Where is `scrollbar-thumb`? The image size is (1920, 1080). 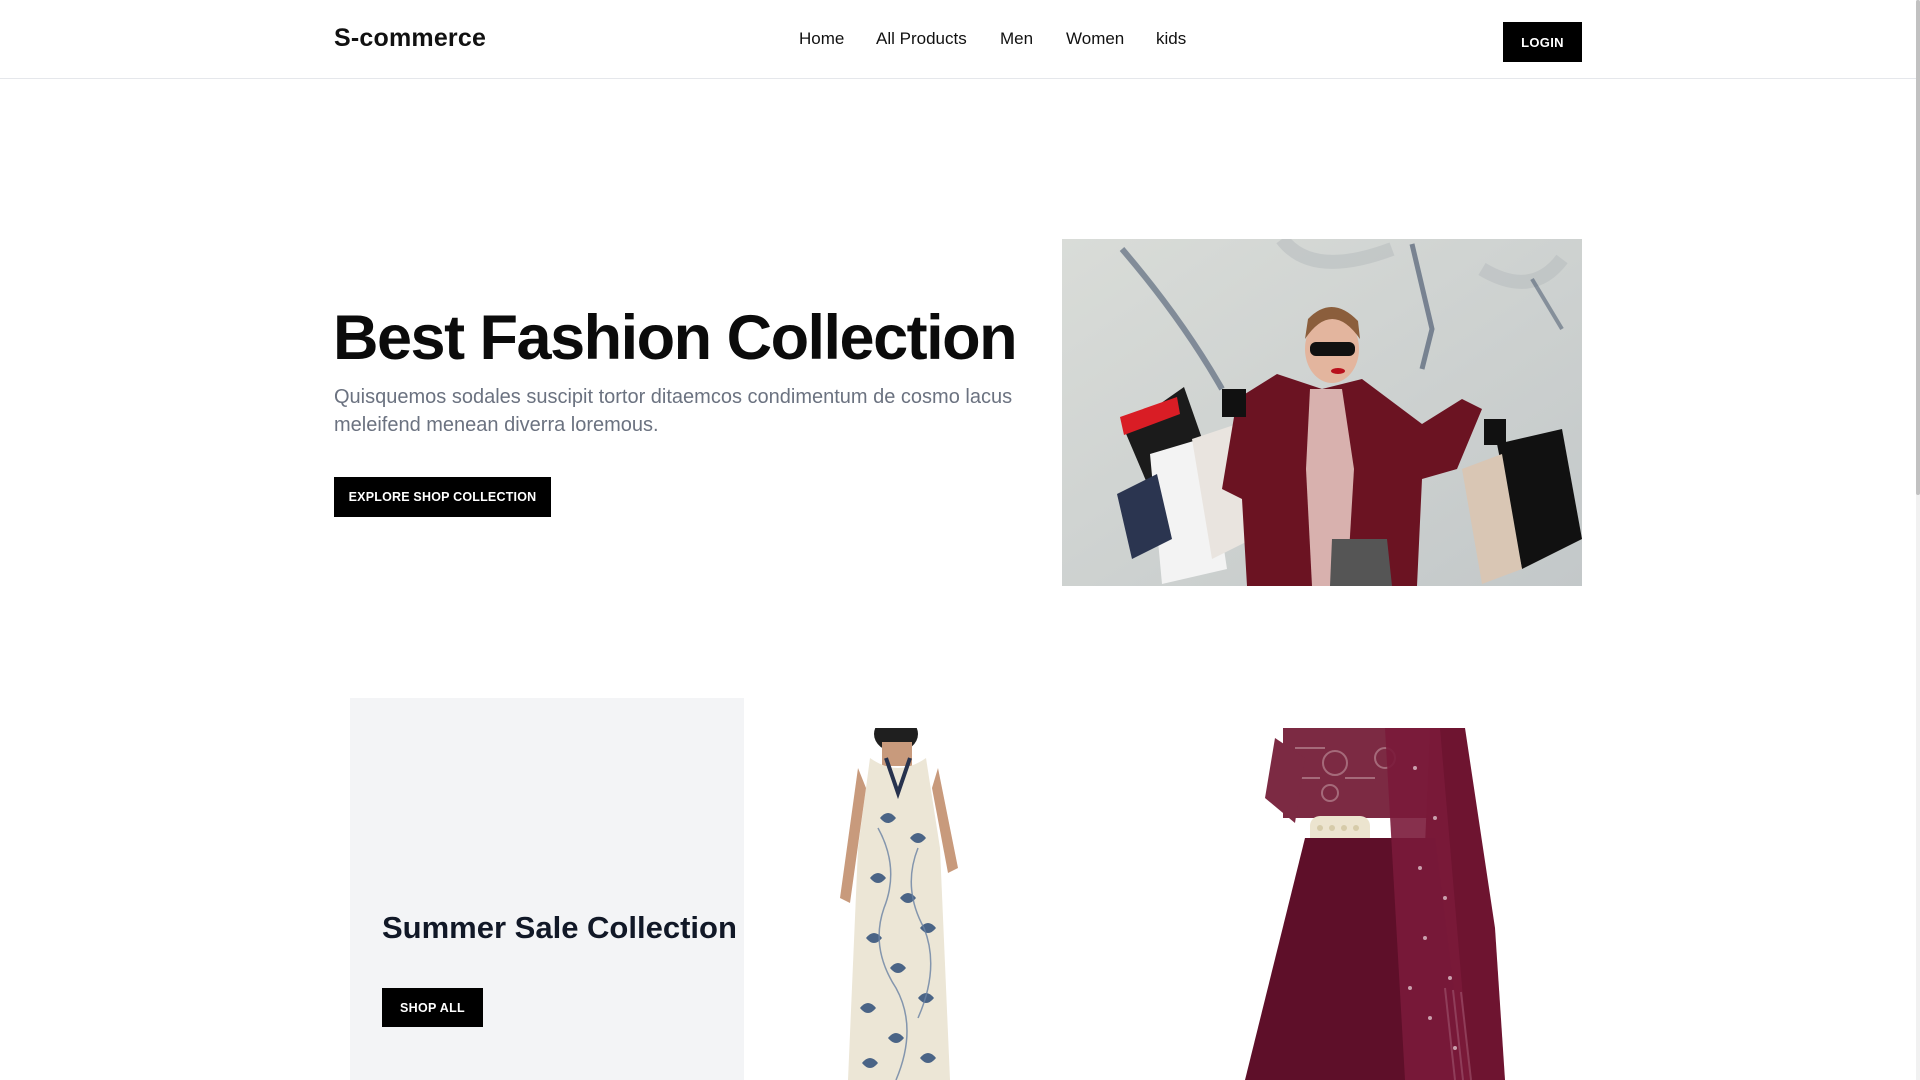
scrollbar-thumb is located at coordinates (1918, 247).